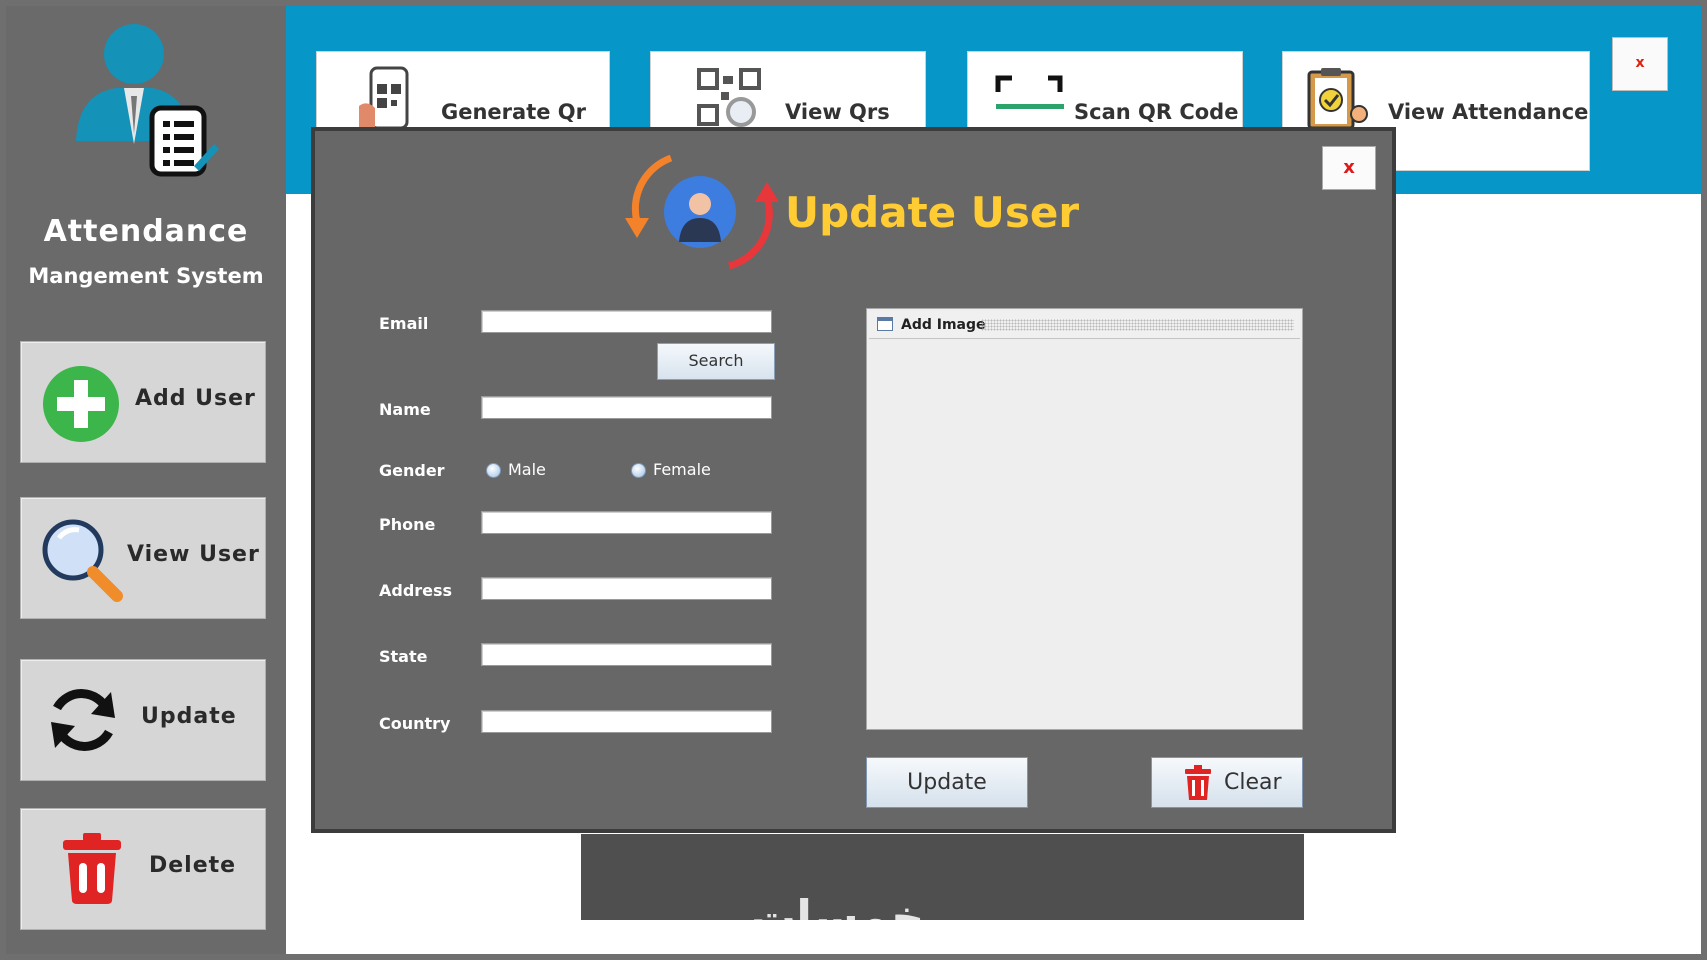  I want to click on scan-qr-label: Scan QR Code, so click(1156, 112).